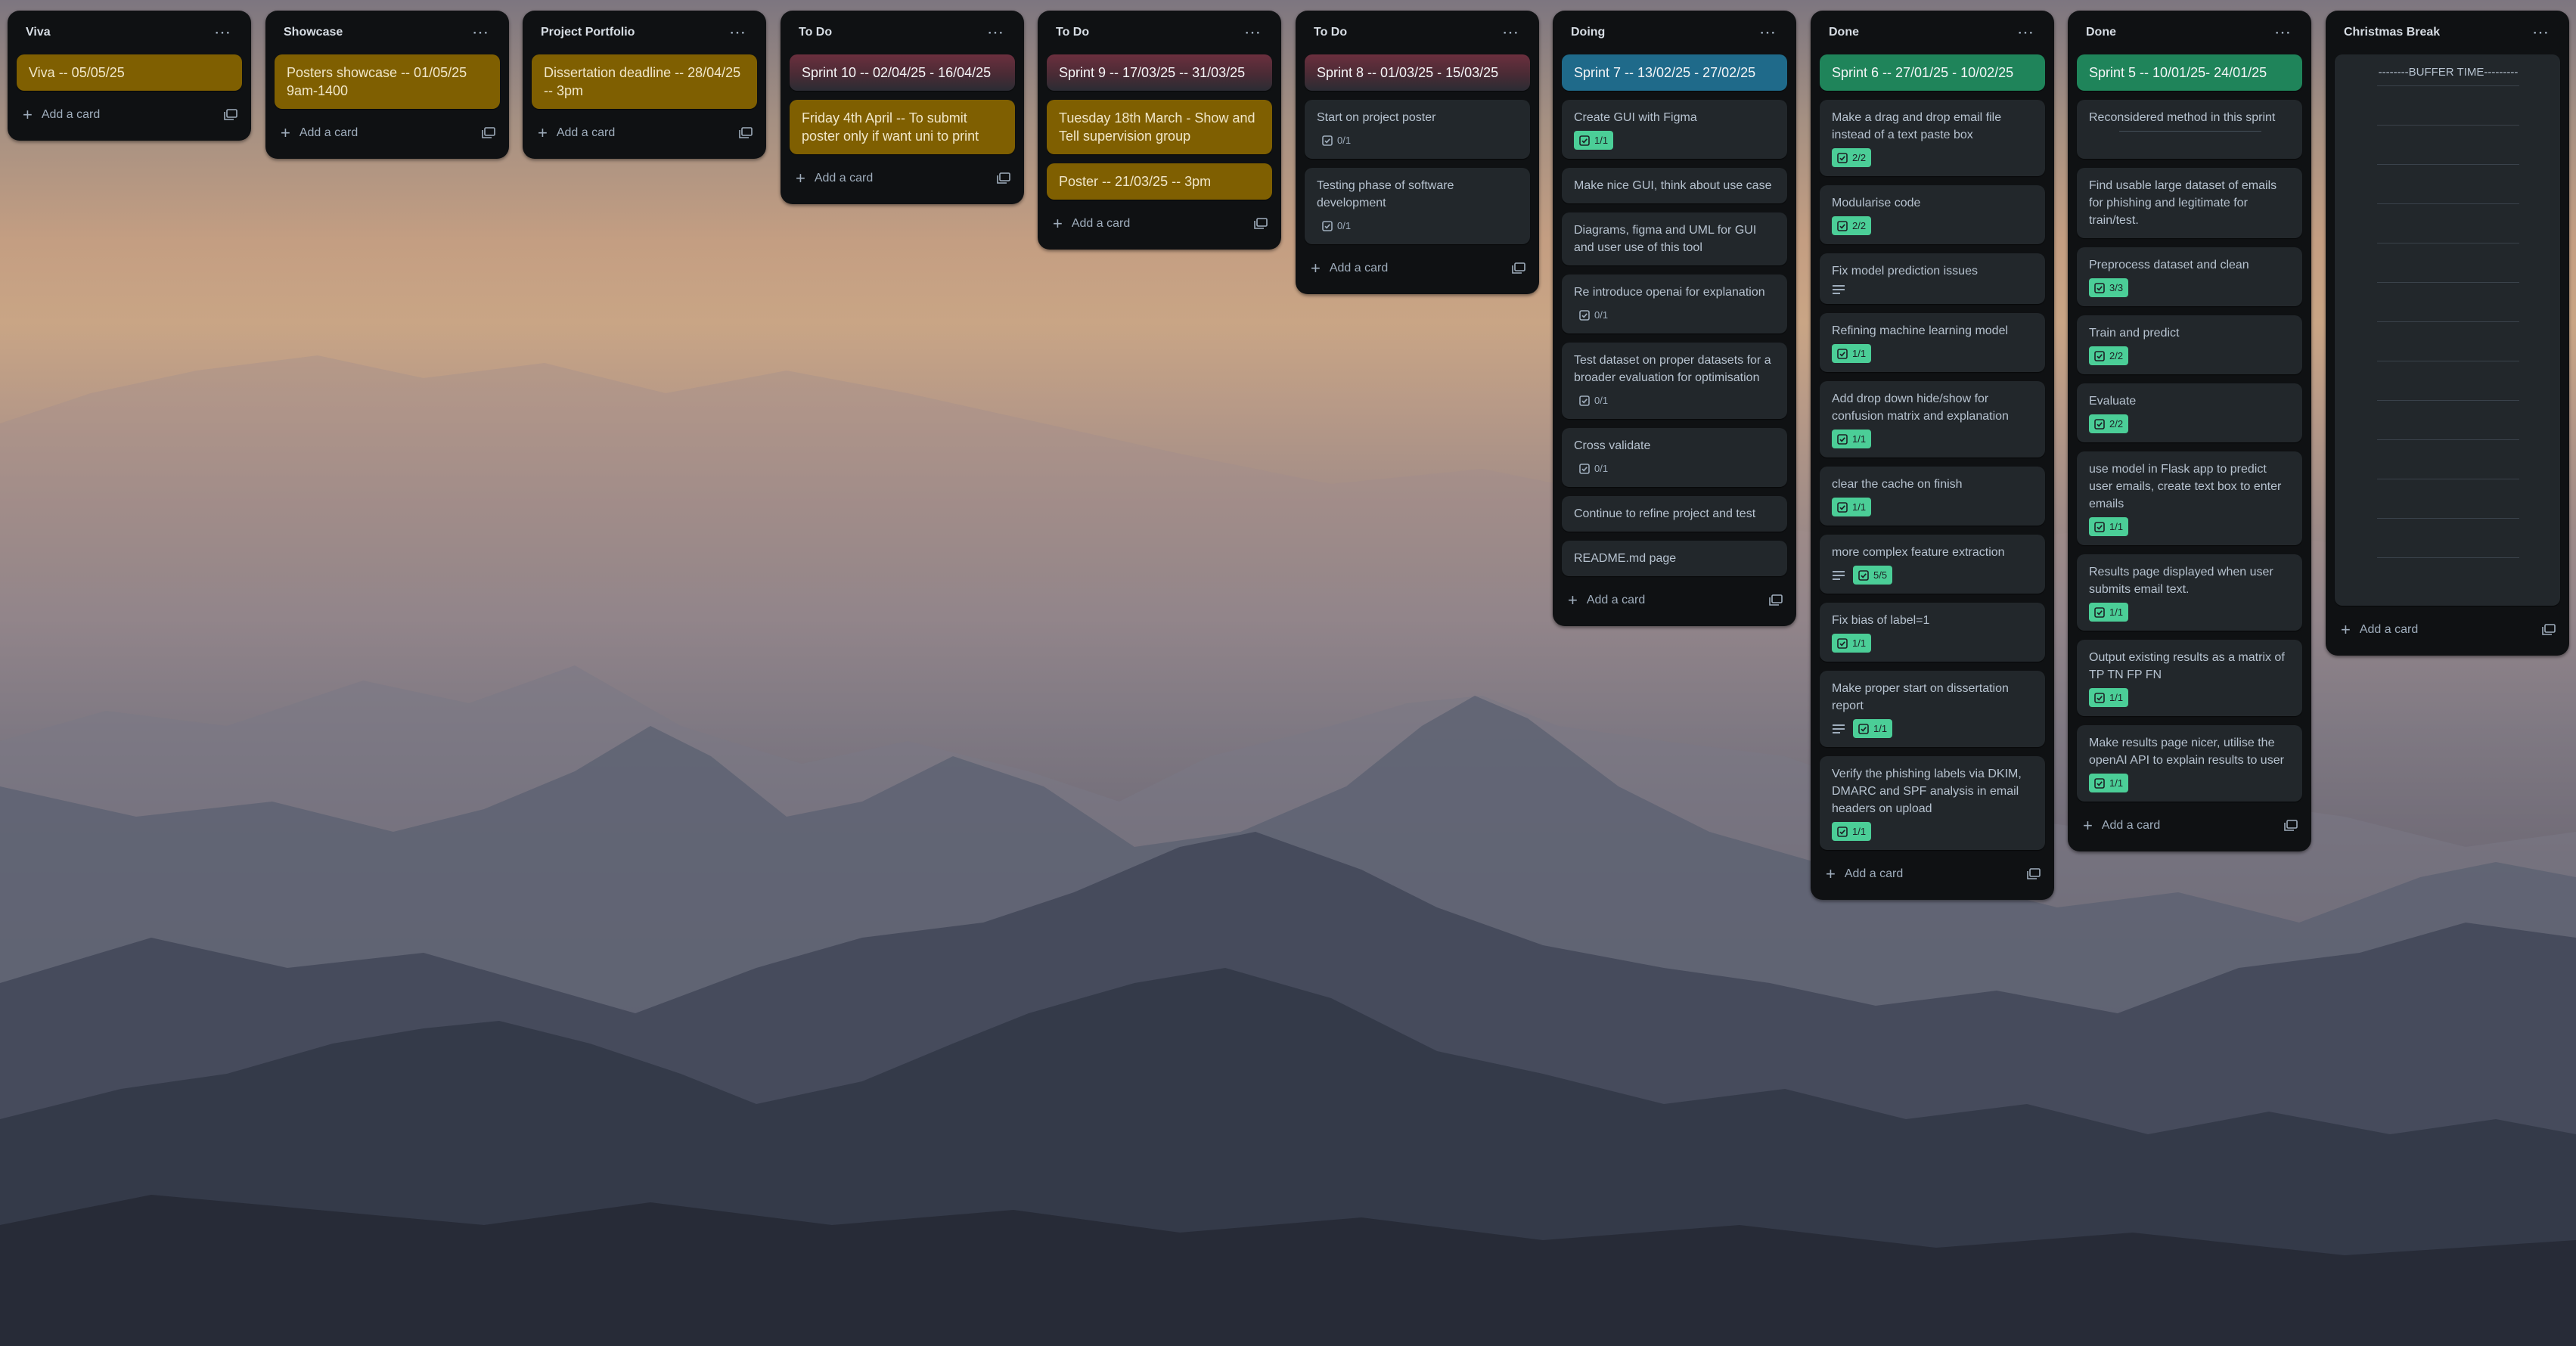  What do you see at coordinates (2447, 330) in the screenshot?
I see `card: --------BUFFER TIME---------` at bounding box center [2447, 330].